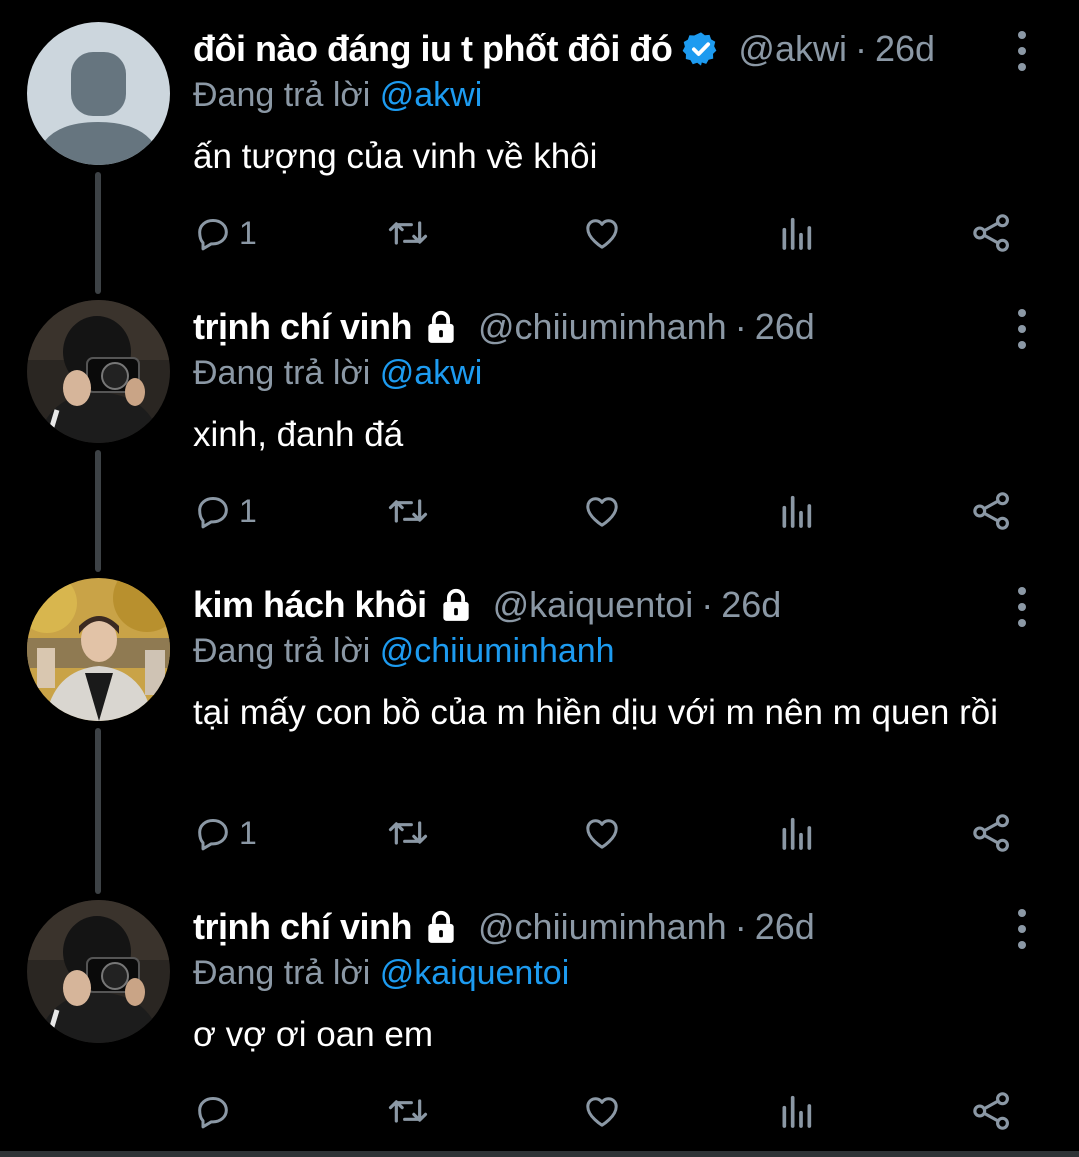  Describe the element at coordinates (298, 434) in the screenshot. I see `tweet-text: xinh, đanh đá` at that location.